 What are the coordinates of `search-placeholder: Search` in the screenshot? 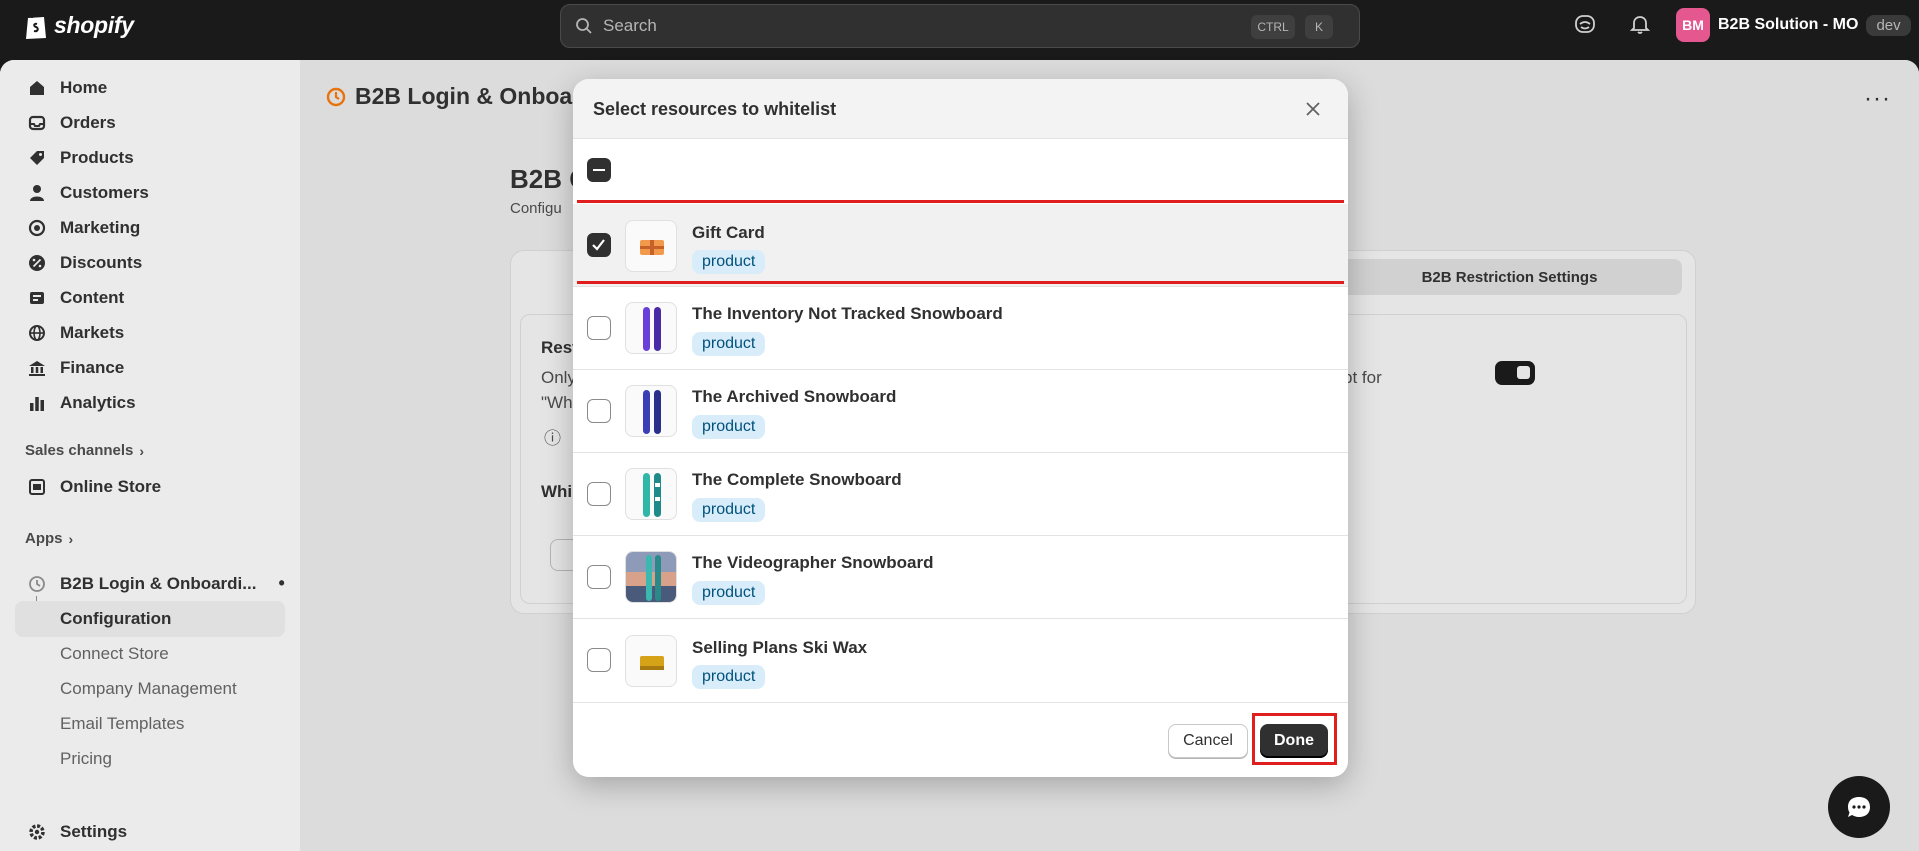 It's located at (630, 25).